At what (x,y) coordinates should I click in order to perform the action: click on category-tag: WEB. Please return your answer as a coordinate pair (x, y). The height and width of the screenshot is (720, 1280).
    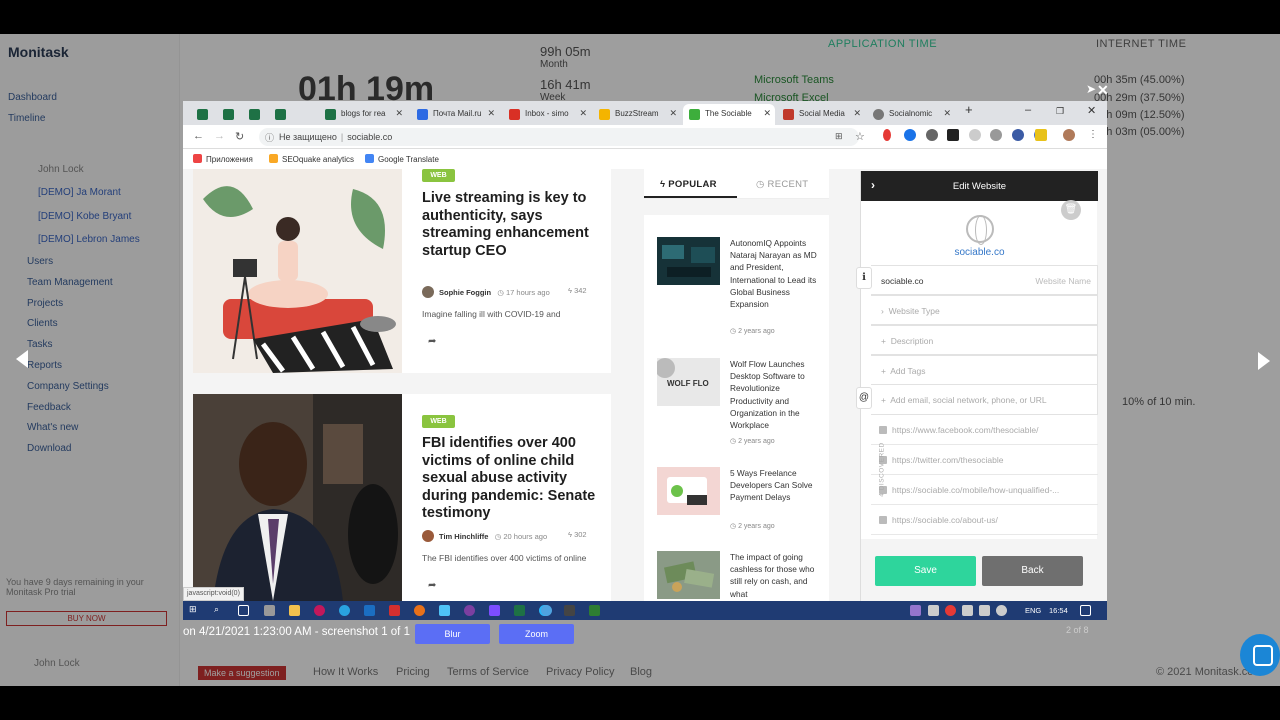
    Looking at the image, I should click on (438, 421).